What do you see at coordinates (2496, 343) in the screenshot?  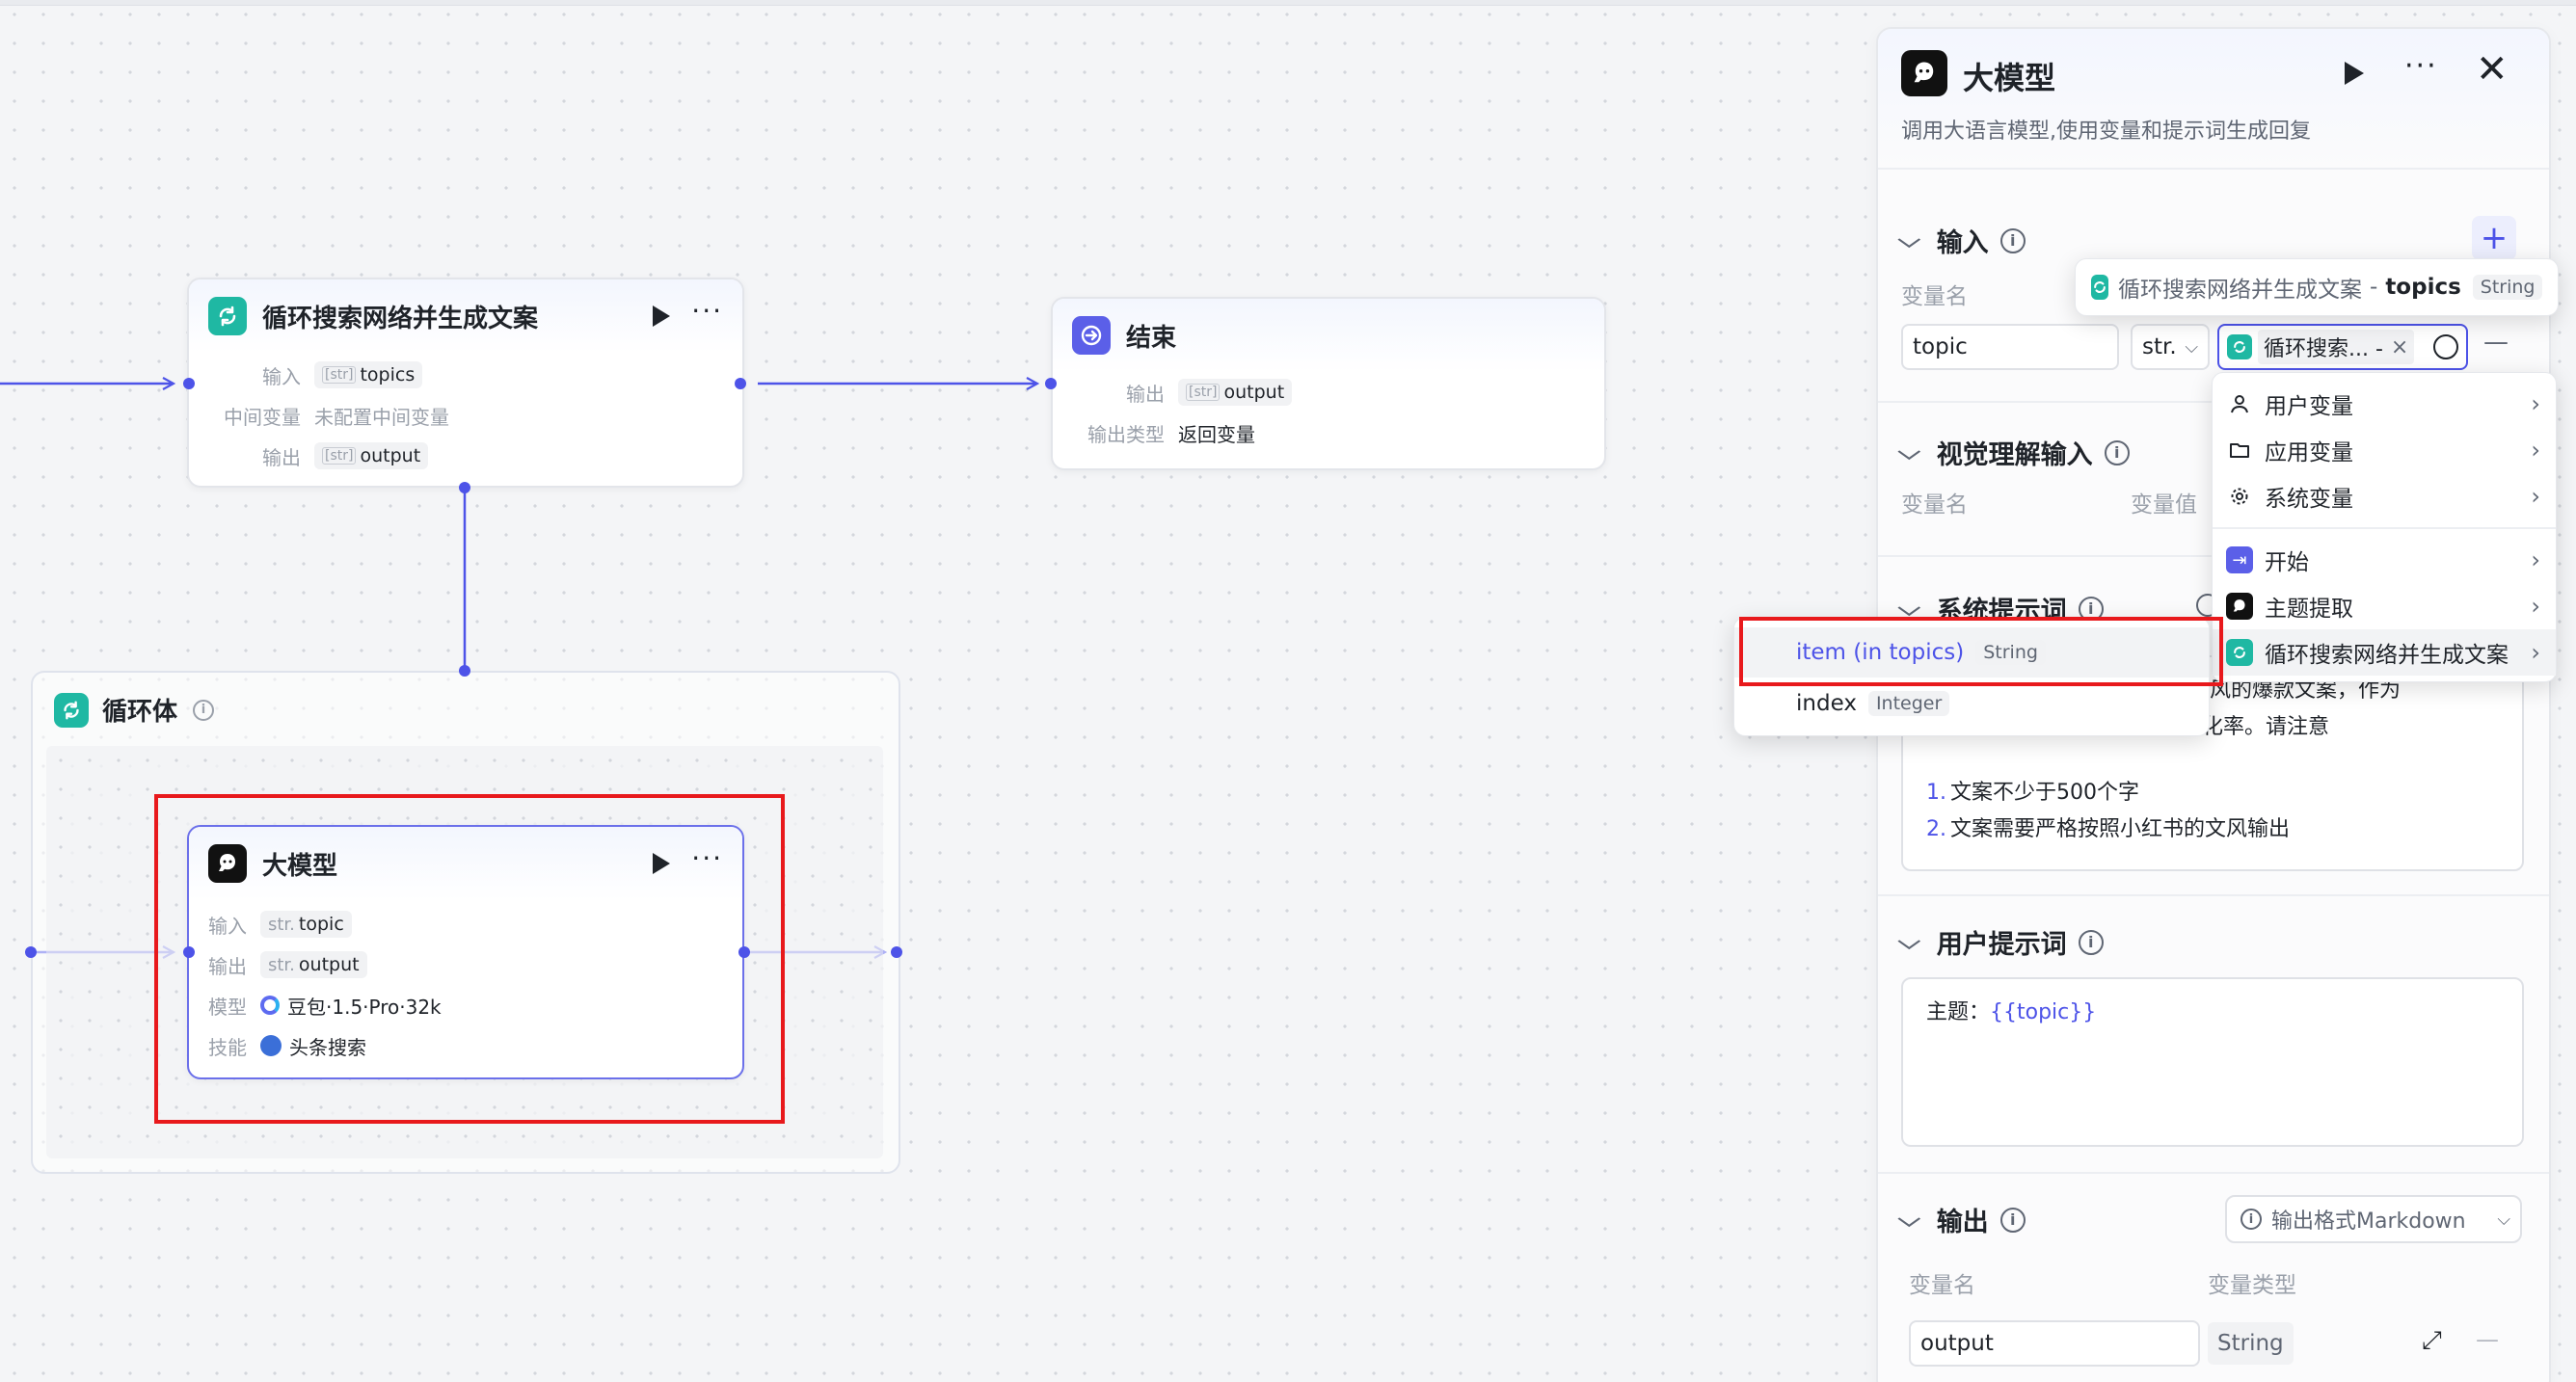 I see `remove-input-button: —` at bounding box center [2496, 343].